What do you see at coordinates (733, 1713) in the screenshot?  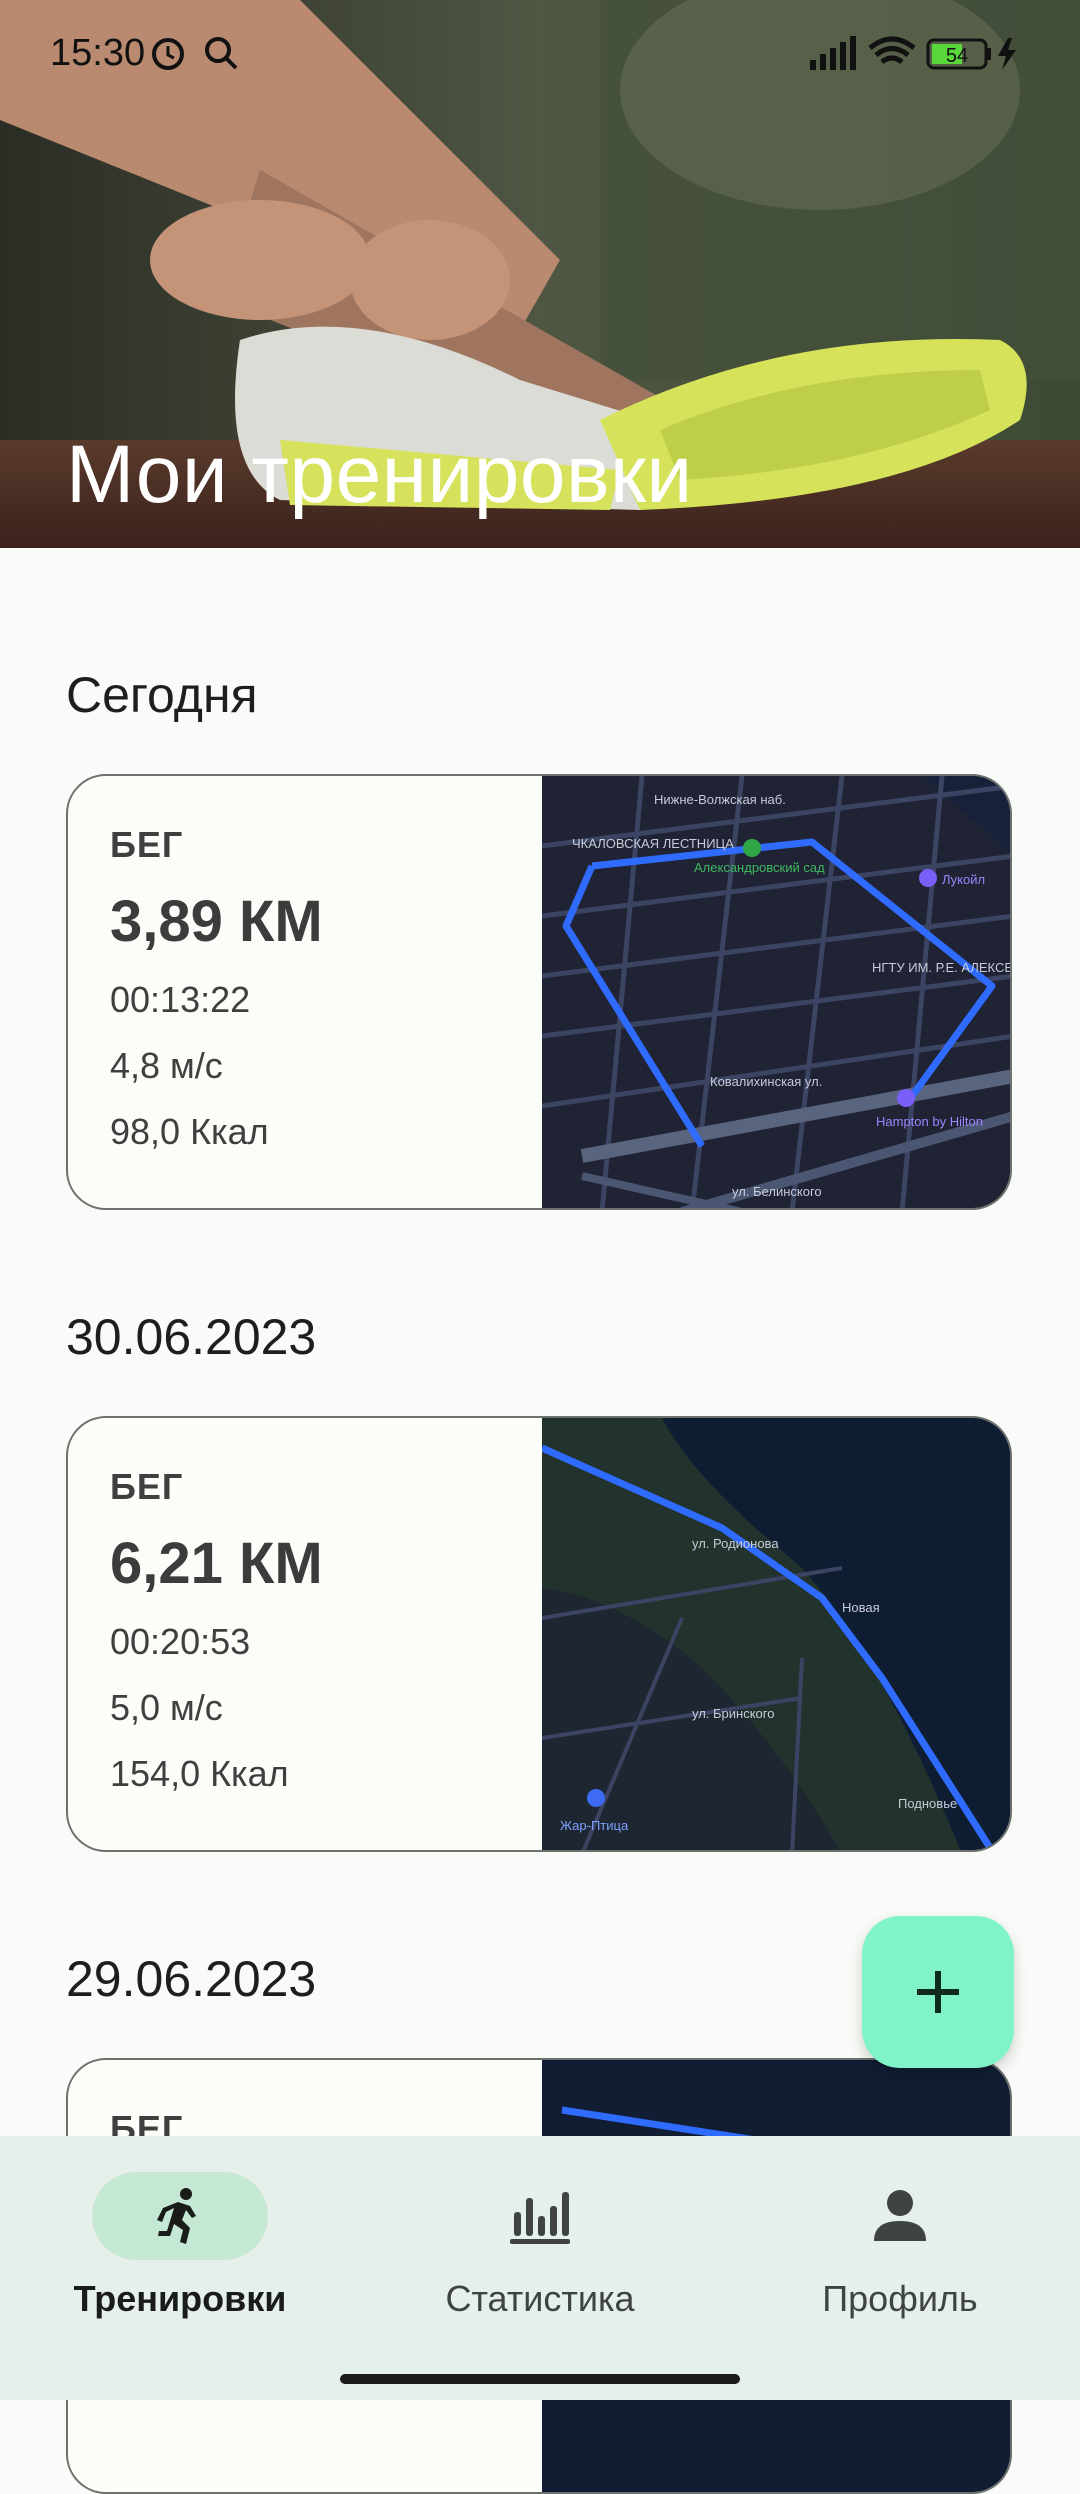 I see `svg-text: ул. Бринского` at bounding box center [733, 1713].